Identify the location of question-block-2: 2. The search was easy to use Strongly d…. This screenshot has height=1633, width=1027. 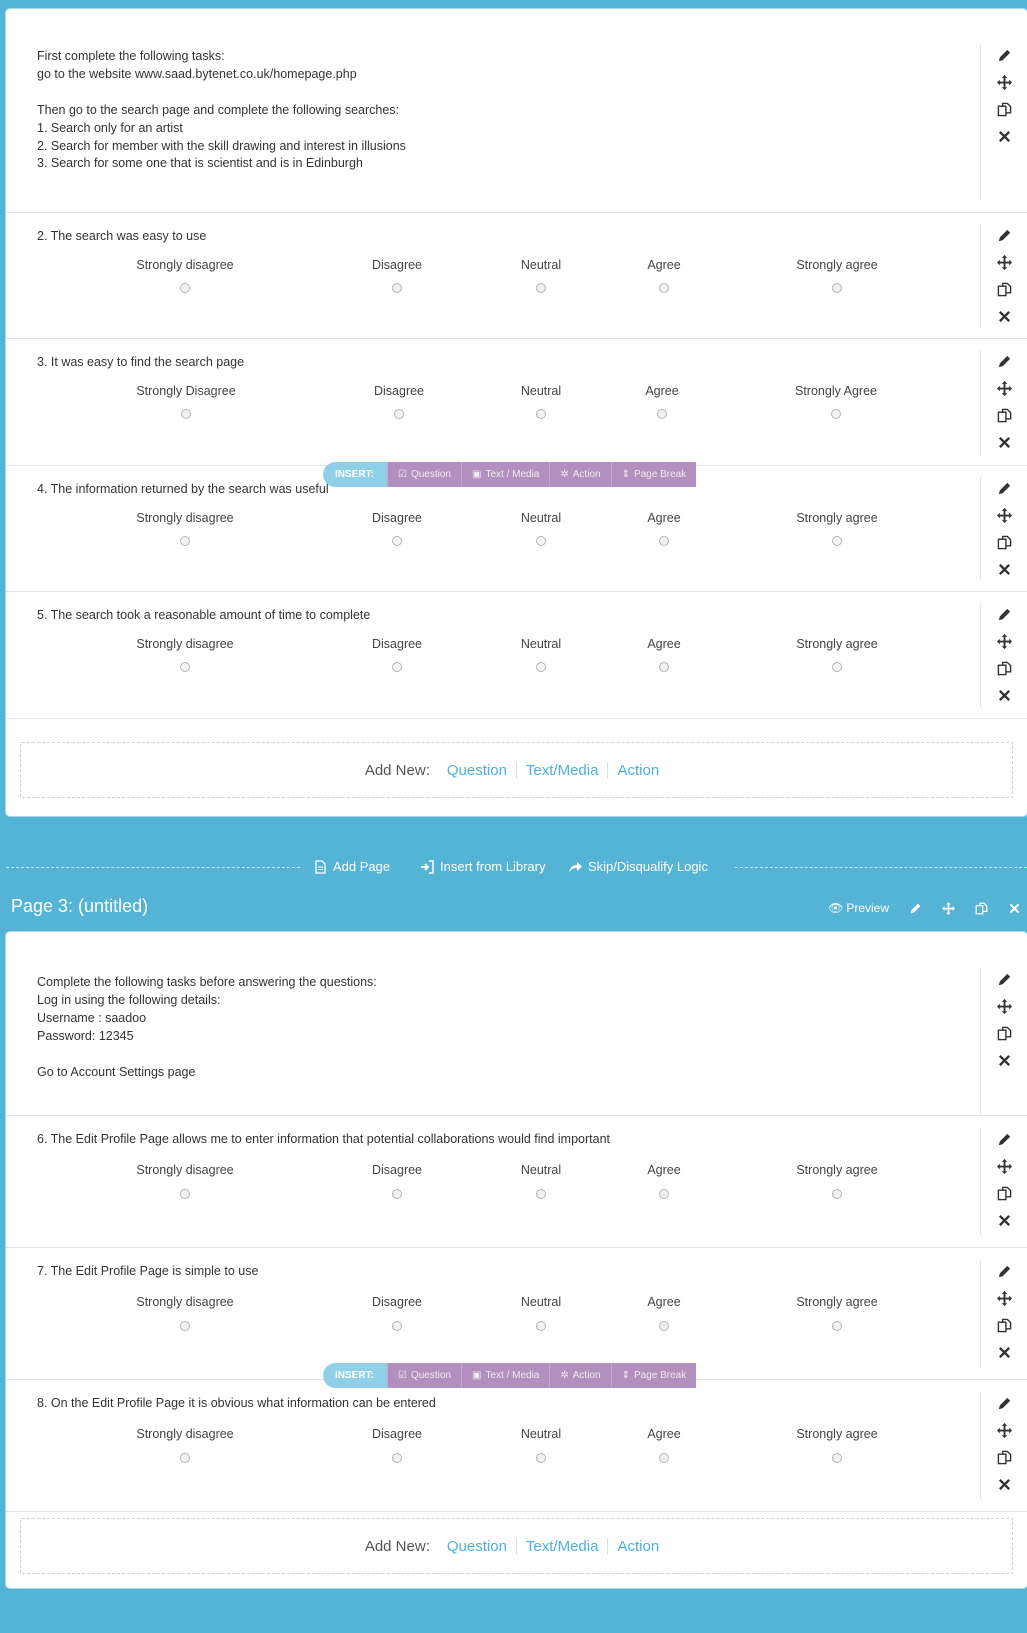
(516, 276).